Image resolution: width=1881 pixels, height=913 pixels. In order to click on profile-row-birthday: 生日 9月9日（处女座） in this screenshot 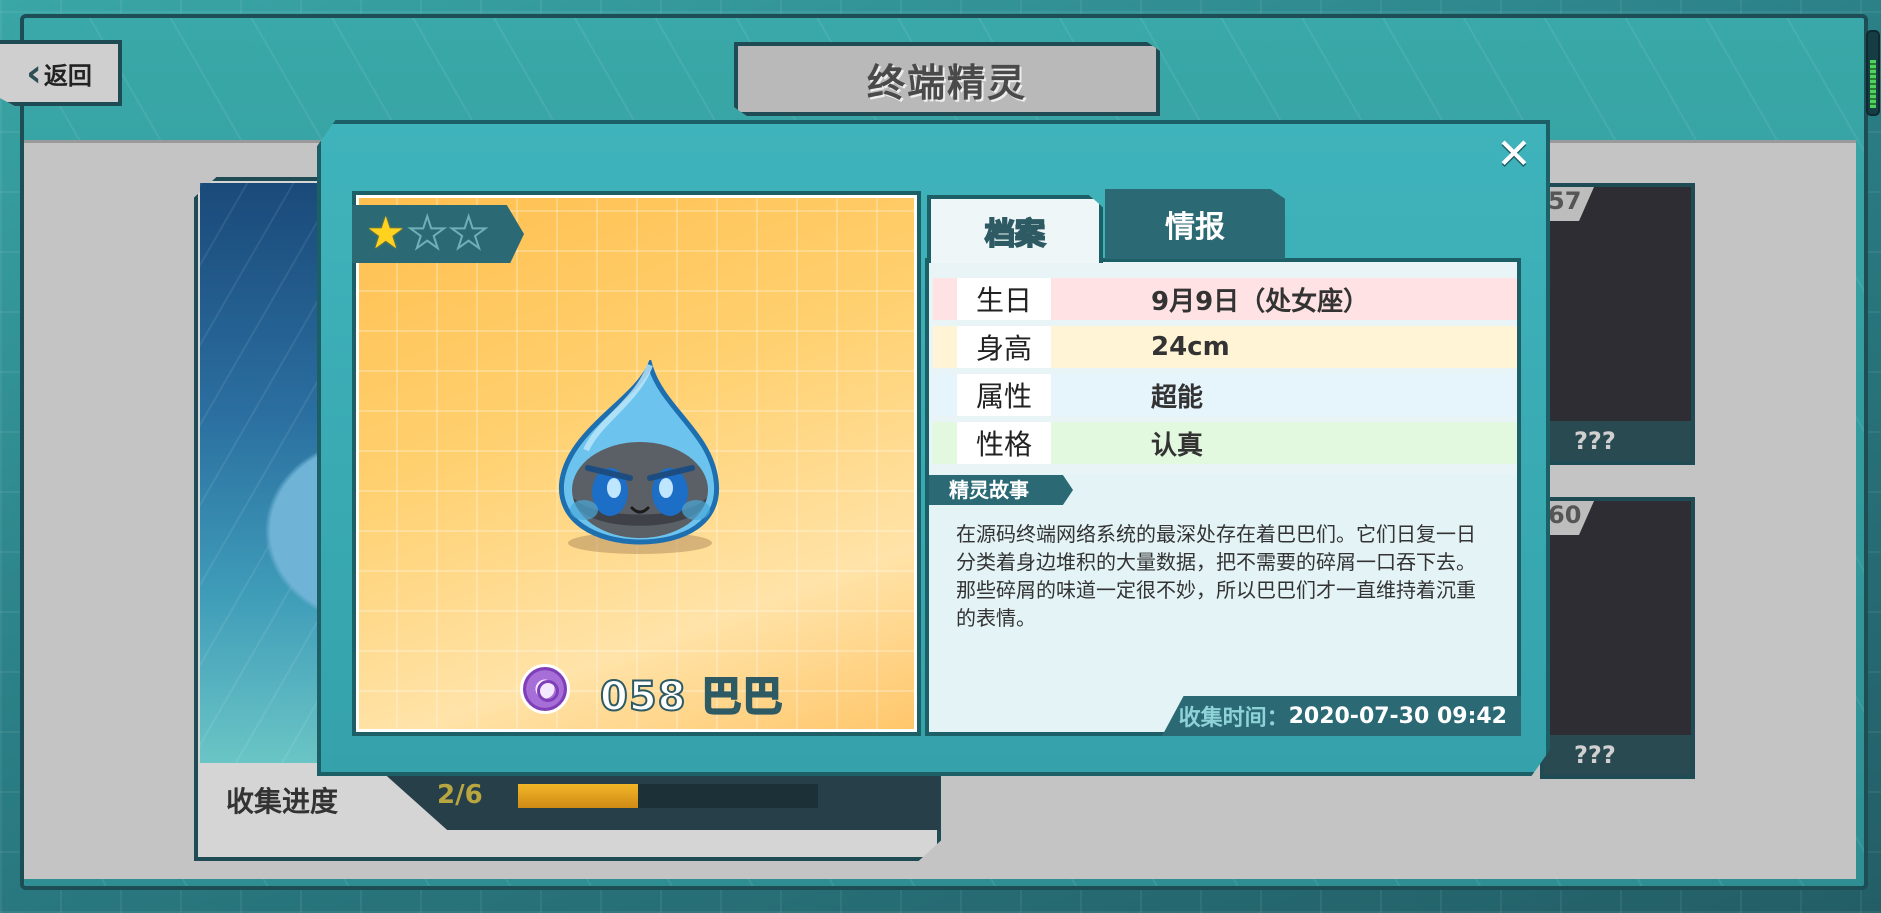, I will do `click(1225, 299)`.